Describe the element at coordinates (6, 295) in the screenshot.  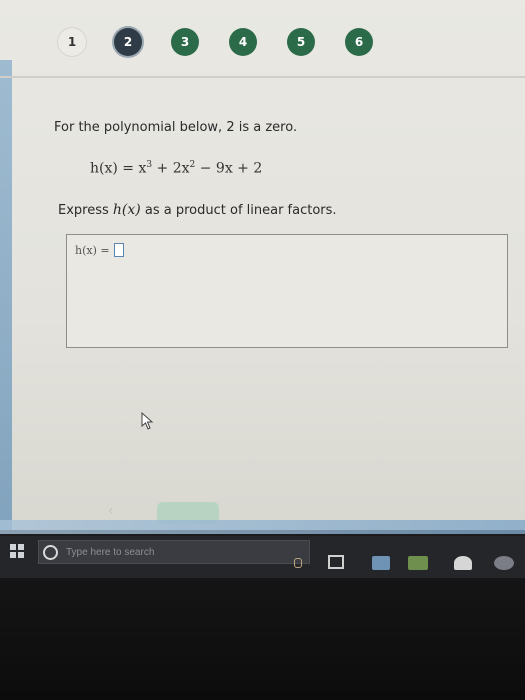
I see `left-accent-strip` at that location.